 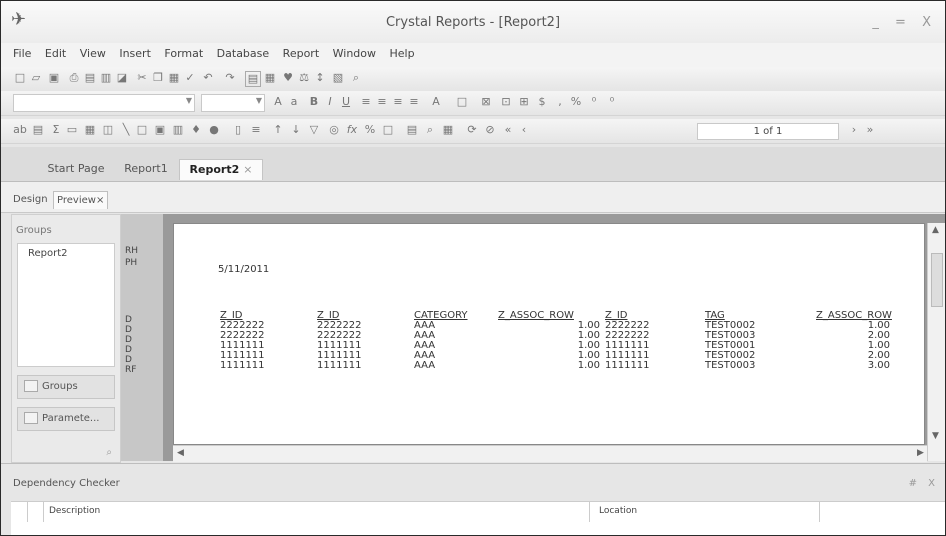 I want to click on group-tree-item: Report2, so click(x=48, y=253).